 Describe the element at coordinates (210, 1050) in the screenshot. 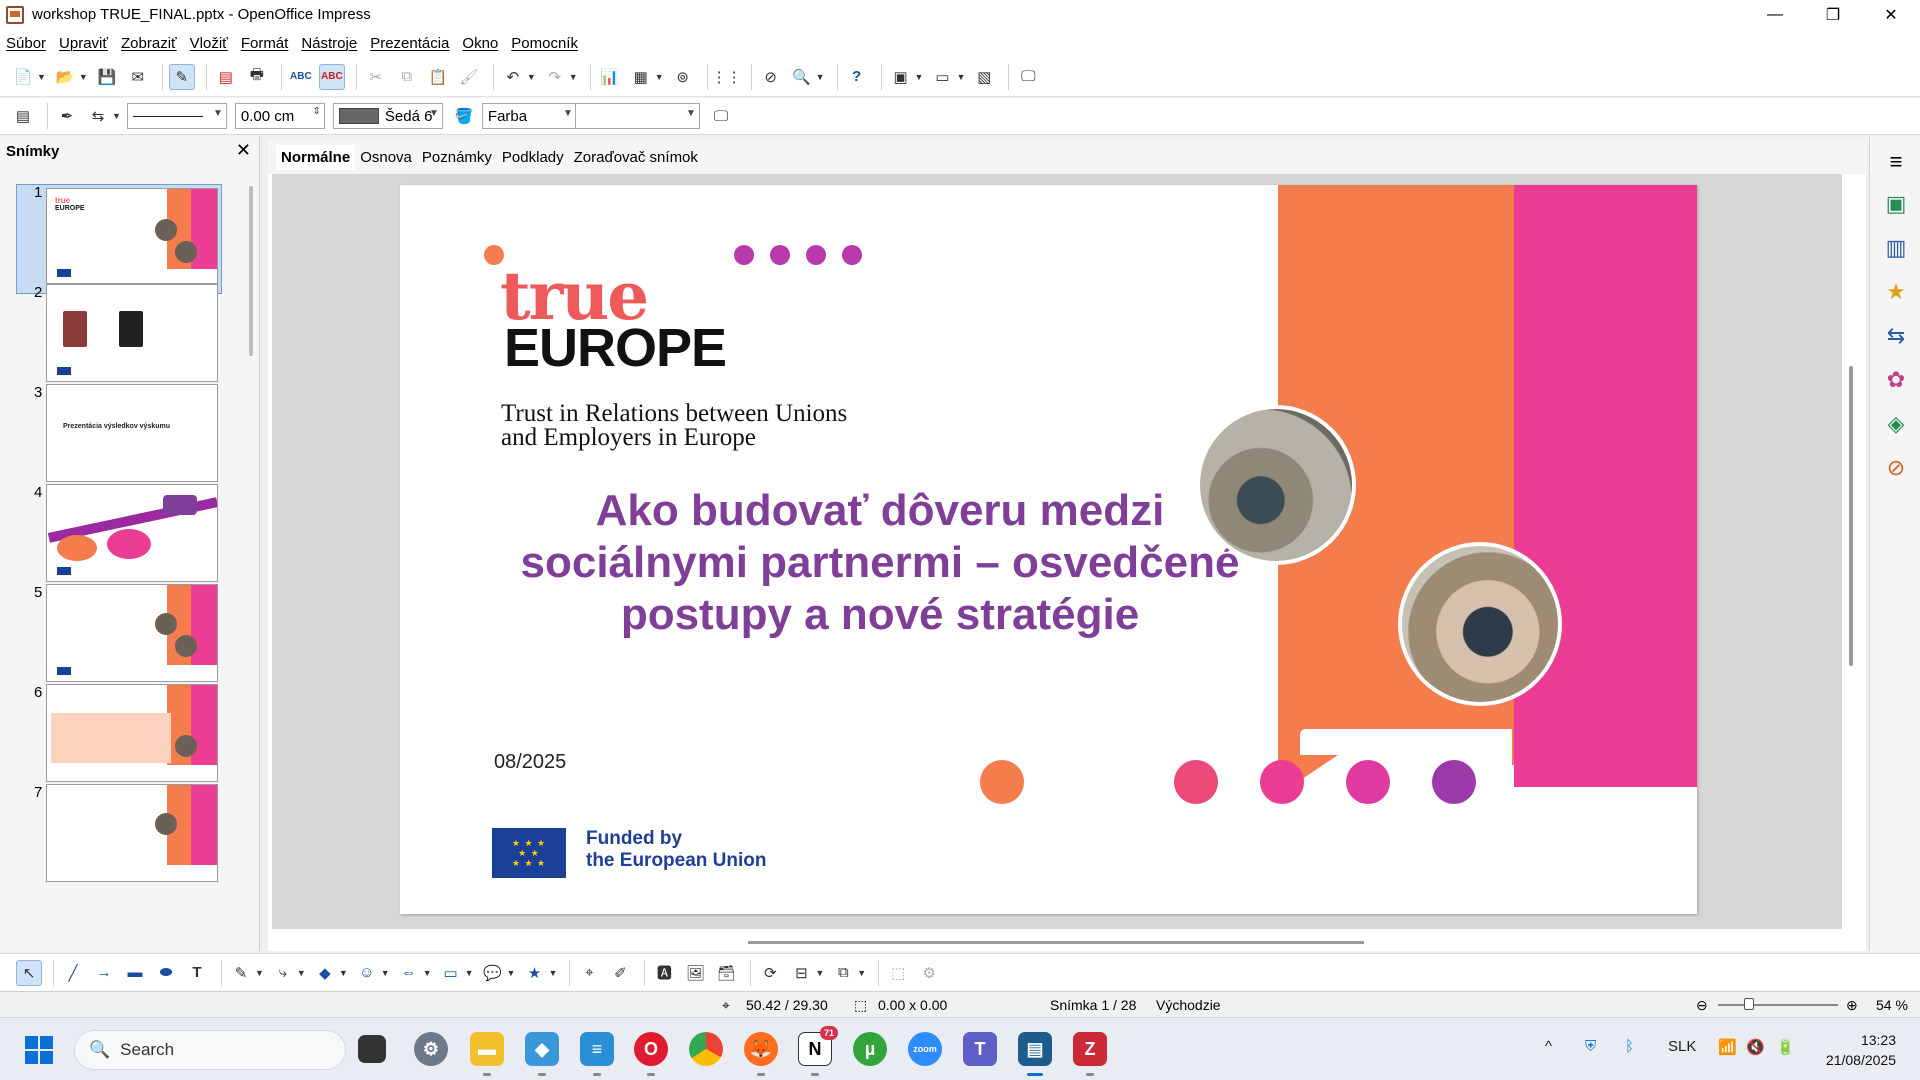

I see `taskbar-search: 🔍 Search` at that location.